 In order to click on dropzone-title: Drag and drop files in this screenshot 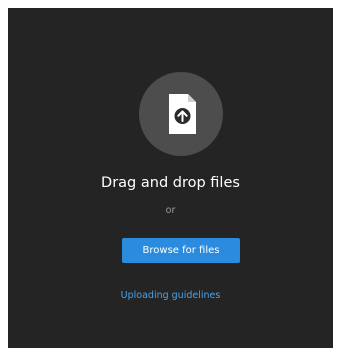, I will do `click(170, 183)`.